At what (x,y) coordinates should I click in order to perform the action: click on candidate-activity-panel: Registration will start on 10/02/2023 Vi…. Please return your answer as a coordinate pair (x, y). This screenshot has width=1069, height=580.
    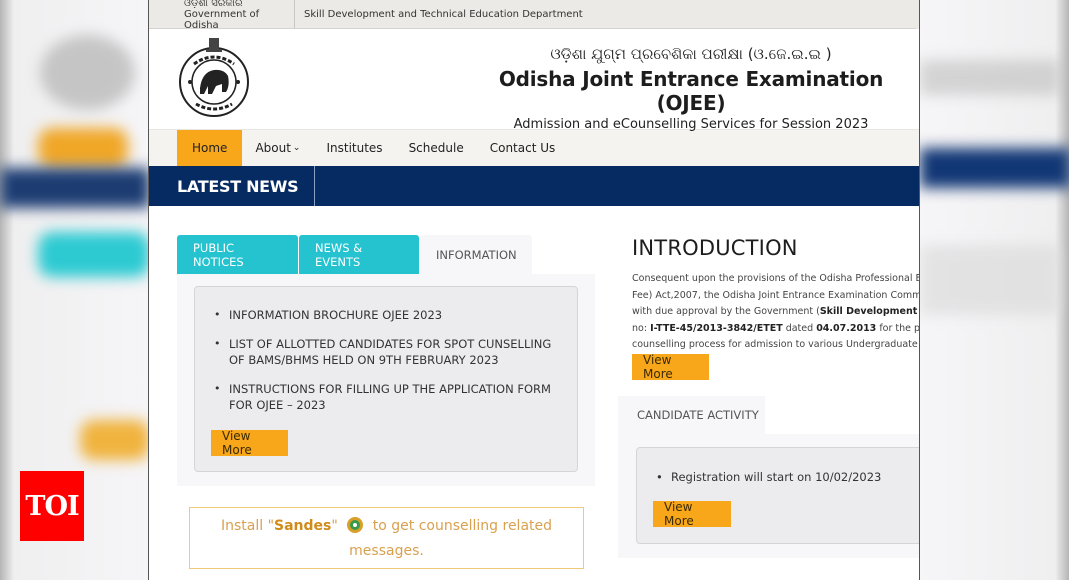
    Looking at the image, I should click on (768, 496).